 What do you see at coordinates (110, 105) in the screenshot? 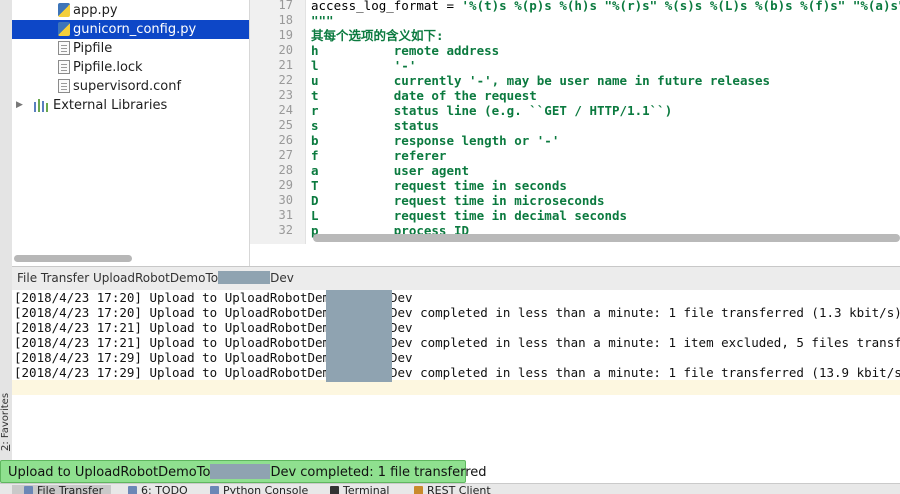
I see `tree-item-label: External Libraries` at bounding box center [110, 105].